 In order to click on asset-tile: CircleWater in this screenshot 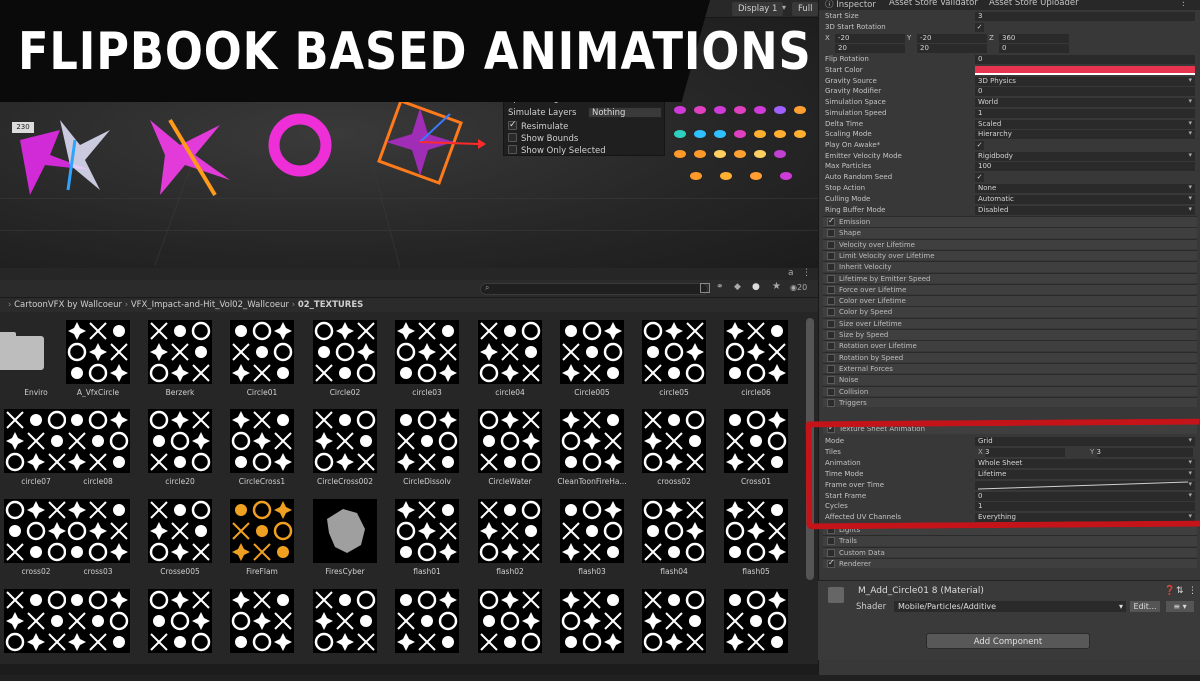, I will do `click(510, 455)`.